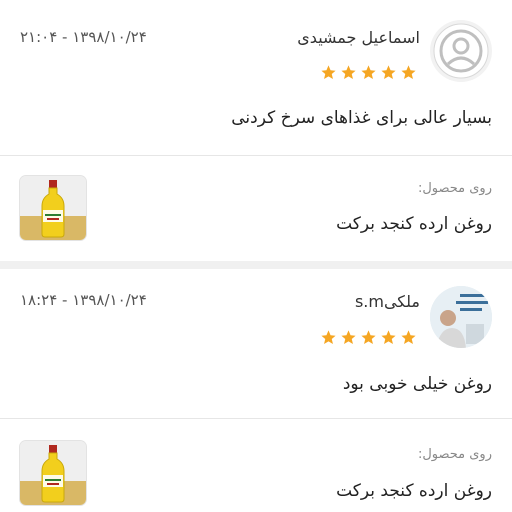 The image size is (512, 512). What do you see at coordinates (361, 118) in the screenshot?
I see `review-comment: بسیار عالی برای غذاهای سرخ کردنی` at bounding box center [361, 118].